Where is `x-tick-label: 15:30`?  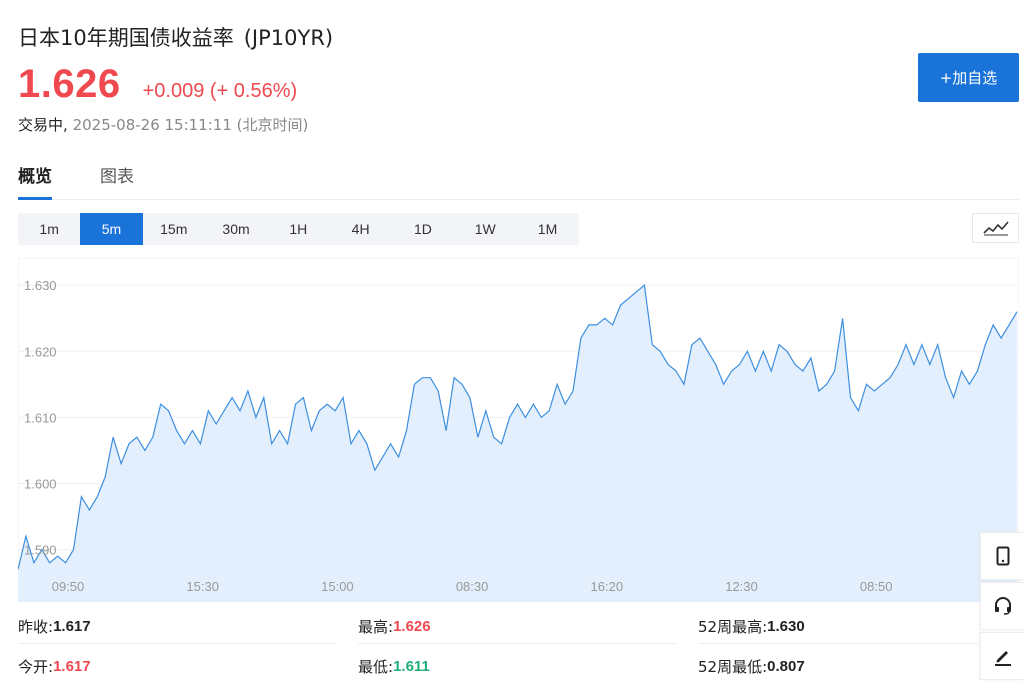
x-tick-label: 15:30 is located at coordinates (202, 586).